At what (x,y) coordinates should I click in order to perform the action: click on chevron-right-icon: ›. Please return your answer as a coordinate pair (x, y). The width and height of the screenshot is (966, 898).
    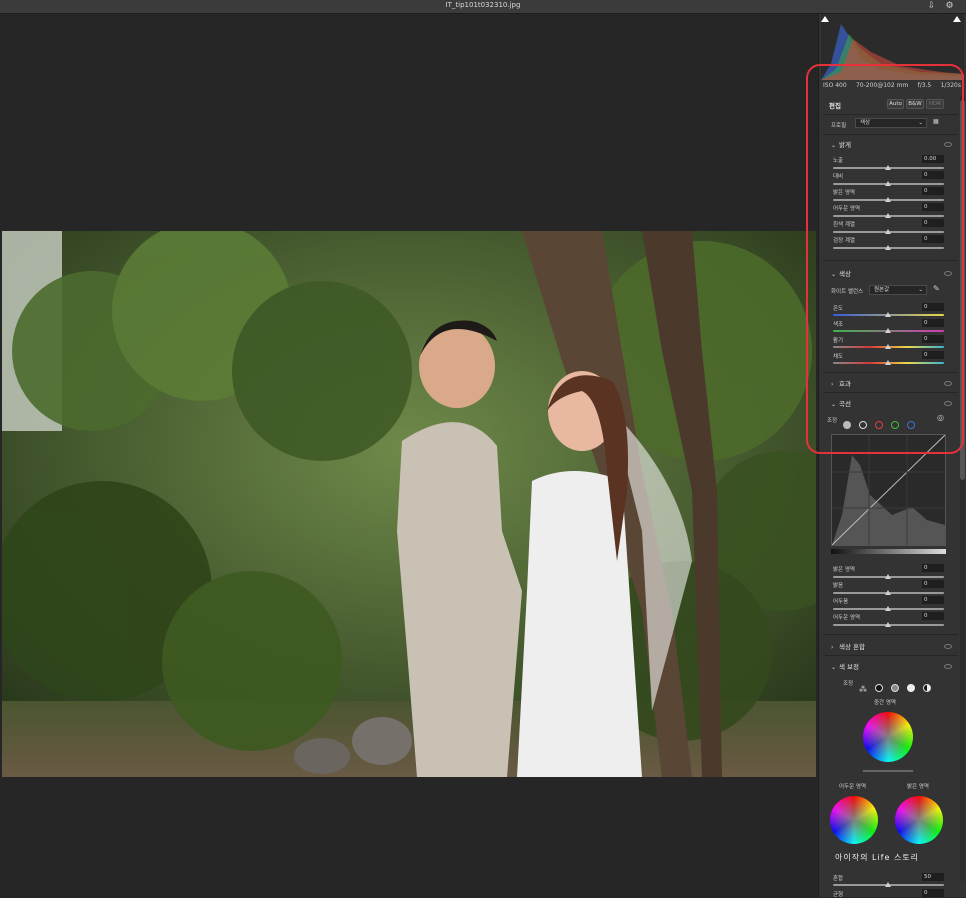
    Looking at the image, I should click on (832, 647).